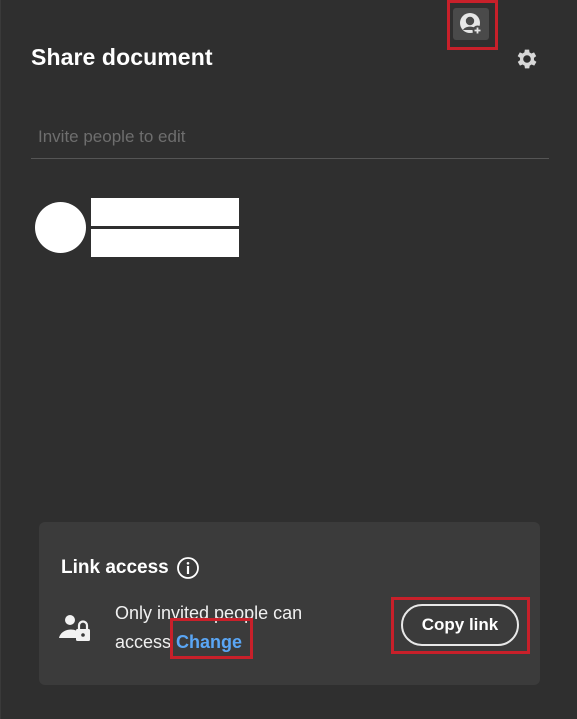  I want to click on access-description: Only invited people can access Change, so click(230, 628).